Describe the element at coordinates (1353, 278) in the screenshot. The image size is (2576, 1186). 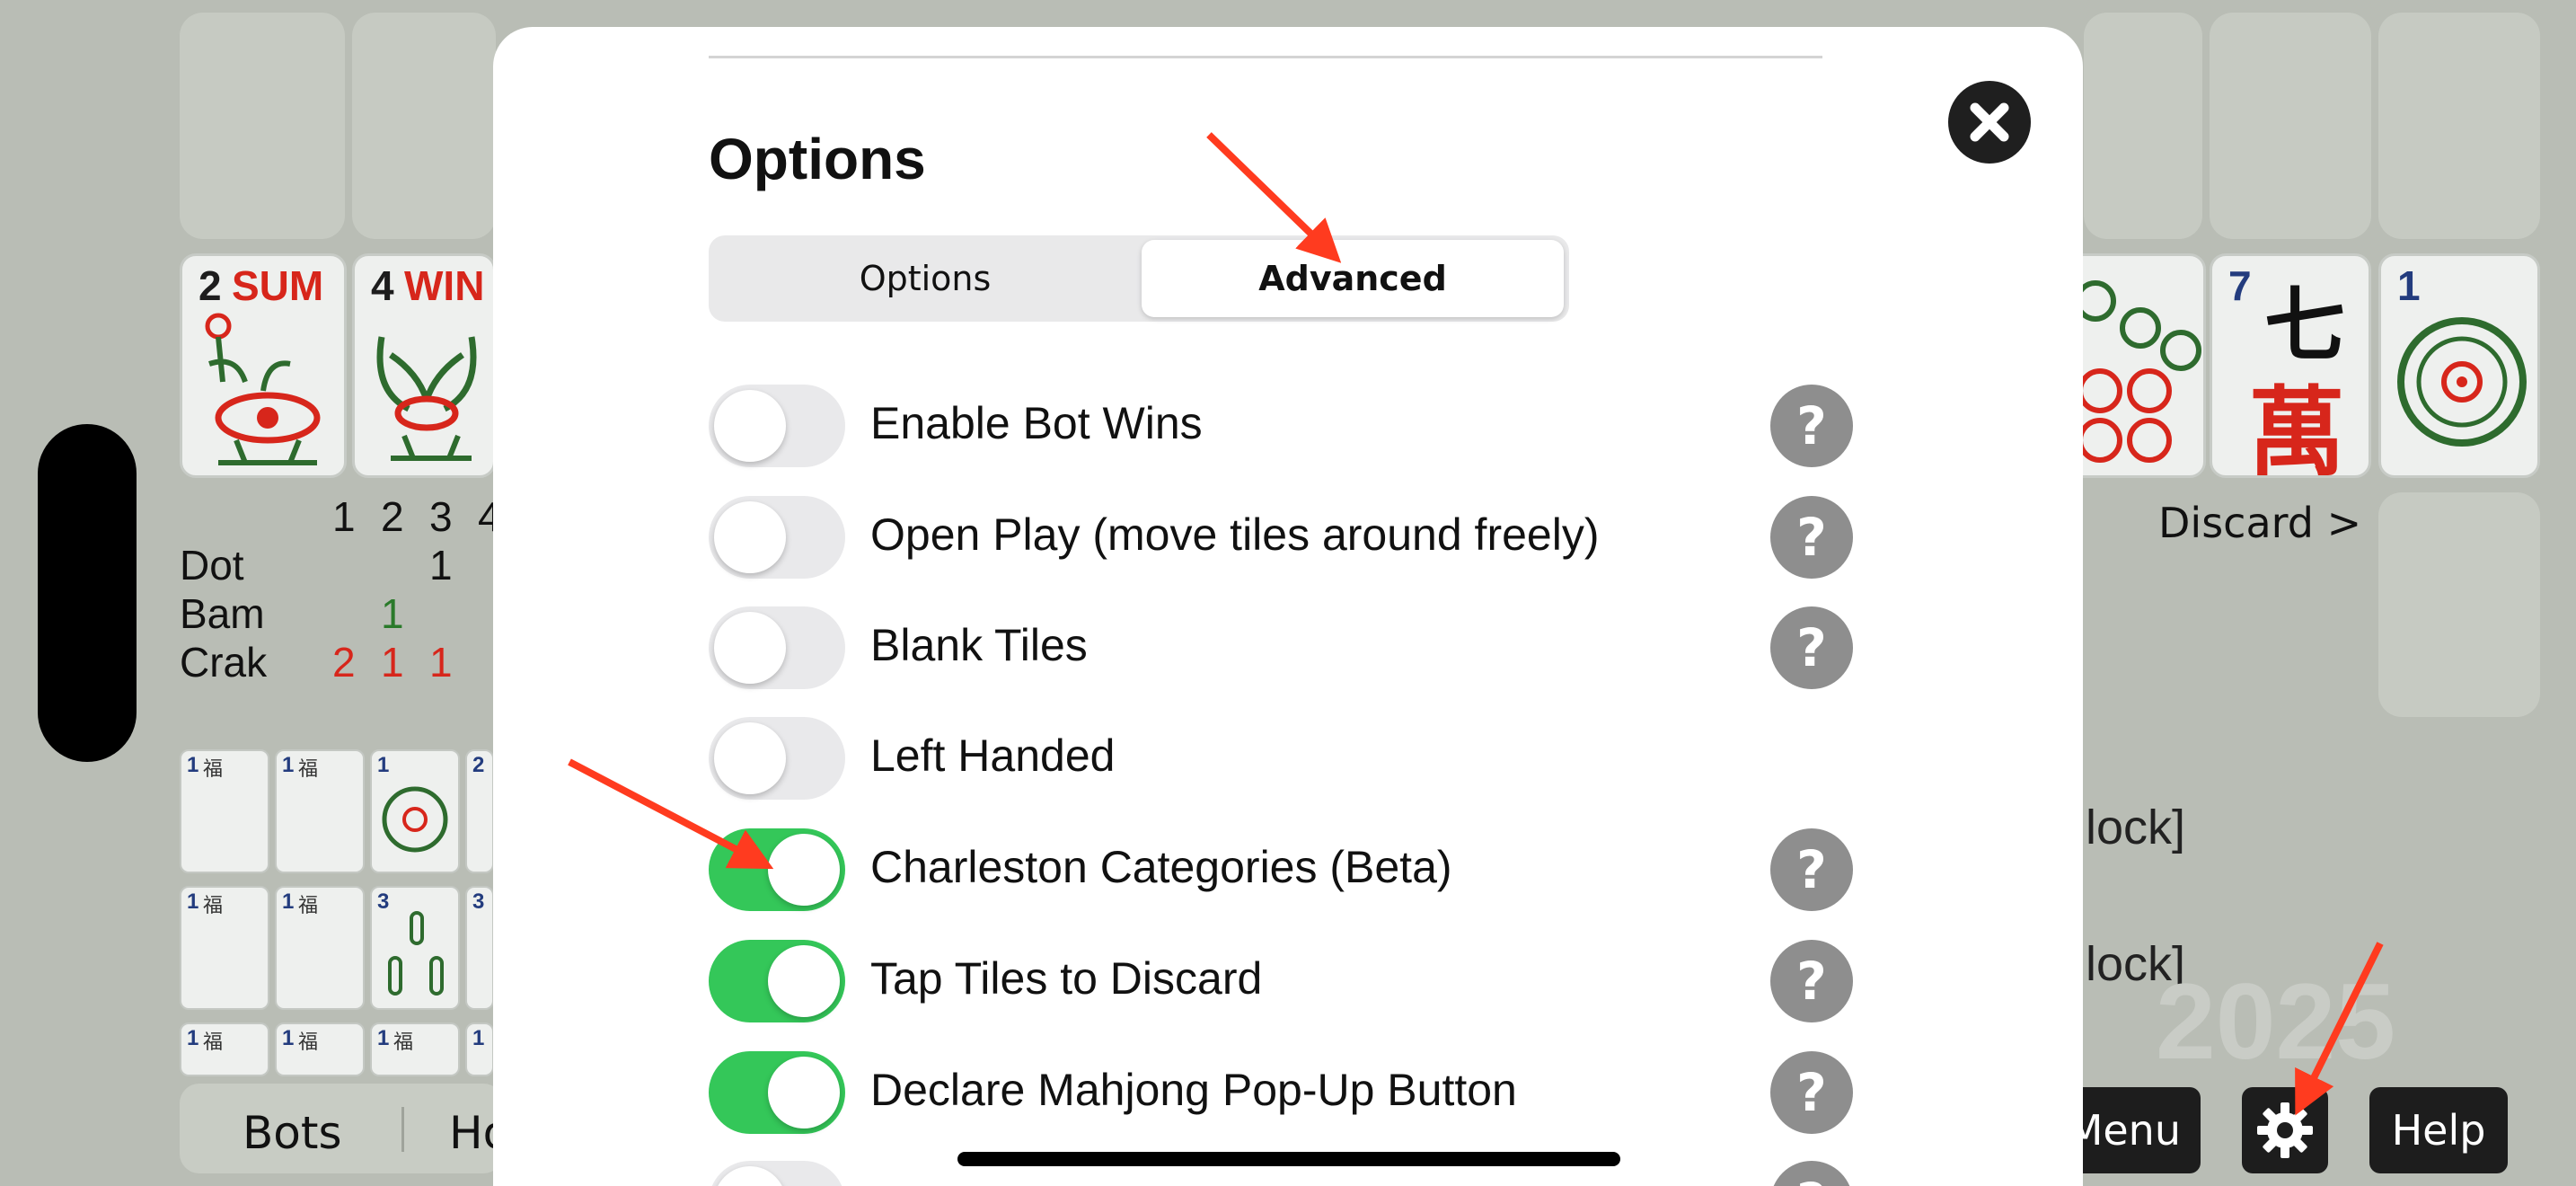
I see `tab-advanced: Advanced` at that location.